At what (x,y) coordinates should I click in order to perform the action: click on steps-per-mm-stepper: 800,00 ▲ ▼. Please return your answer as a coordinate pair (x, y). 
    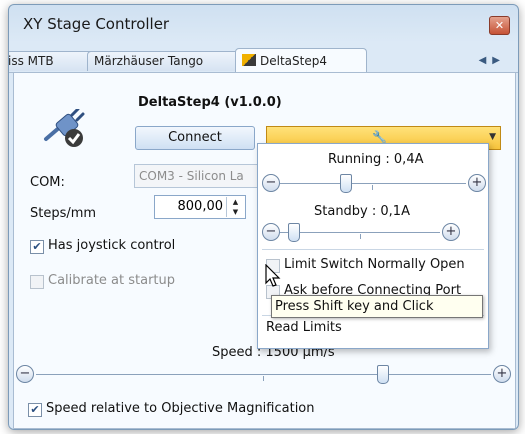
    Looking at the image, I should click on (200, 207).